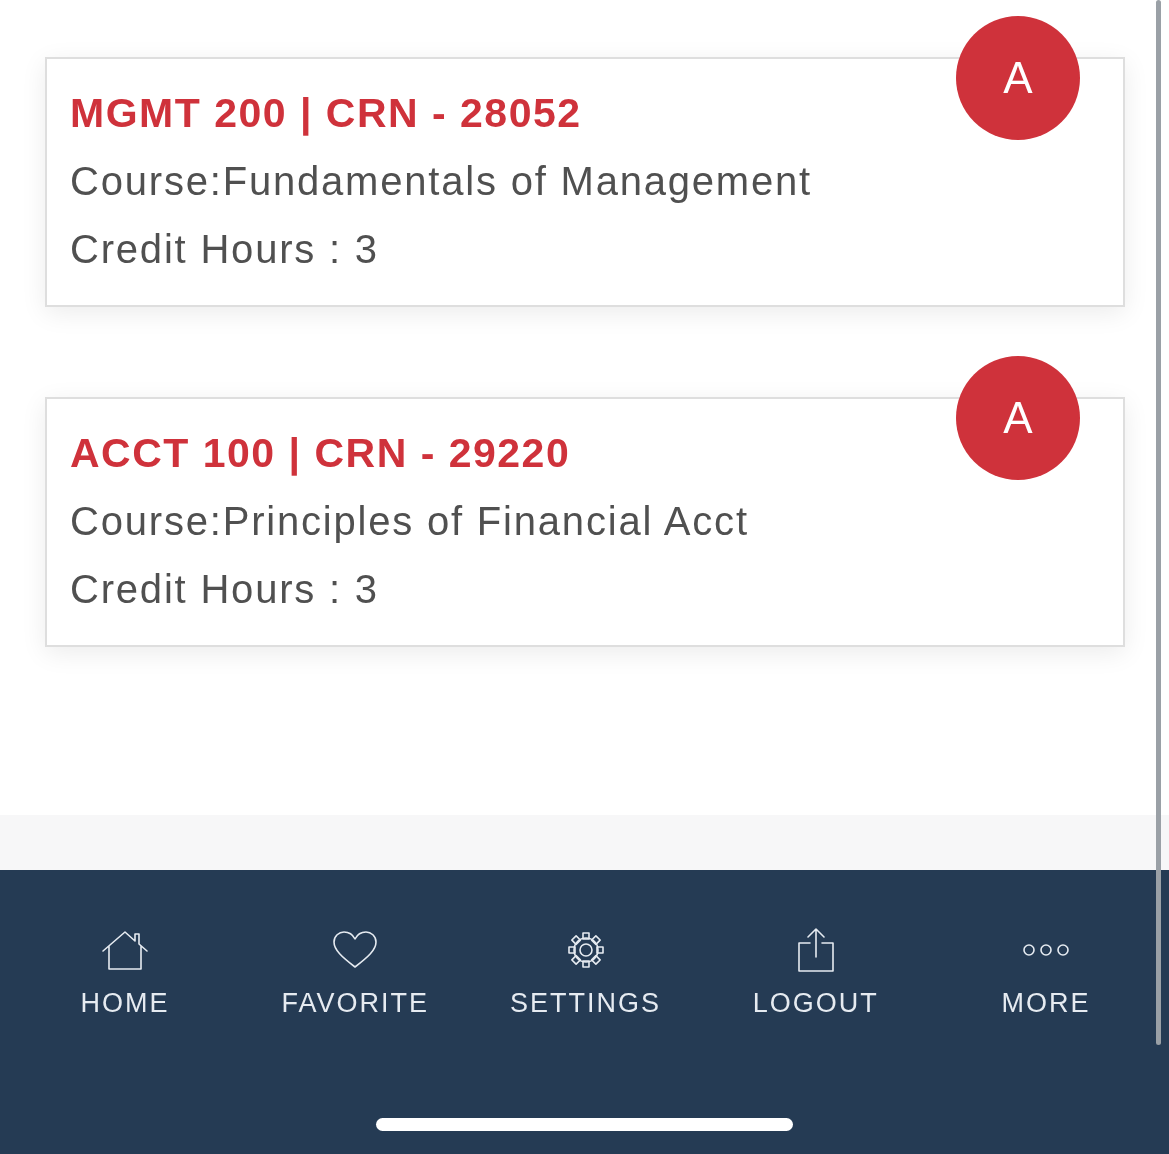  I want to click on tab-bar-item: FAVORITE, so click(355, 972).